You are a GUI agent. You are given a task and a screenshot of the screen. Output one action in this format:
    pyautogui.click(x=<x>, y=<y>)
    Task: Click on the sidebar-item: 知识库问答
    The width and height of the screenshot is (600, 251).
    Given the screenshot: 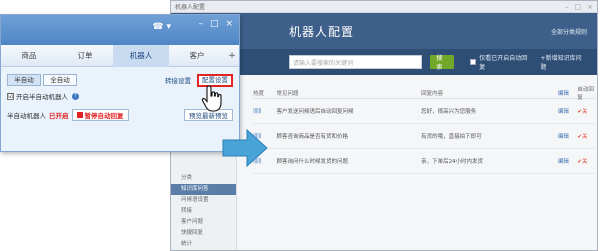 What is the action you would take?
    pyautogui.click(x=203, y=189)
    